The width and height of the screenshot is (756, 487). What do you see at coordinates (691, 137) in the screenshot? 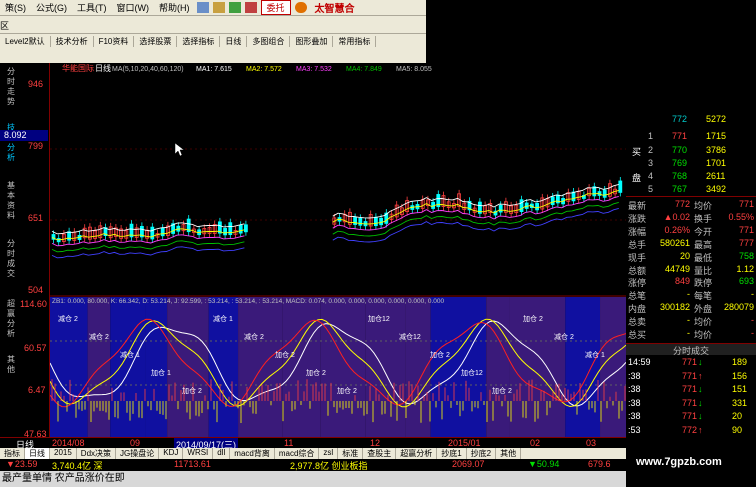
I see `buy-row: 1 771 1715` at bounding box center [691, 137].